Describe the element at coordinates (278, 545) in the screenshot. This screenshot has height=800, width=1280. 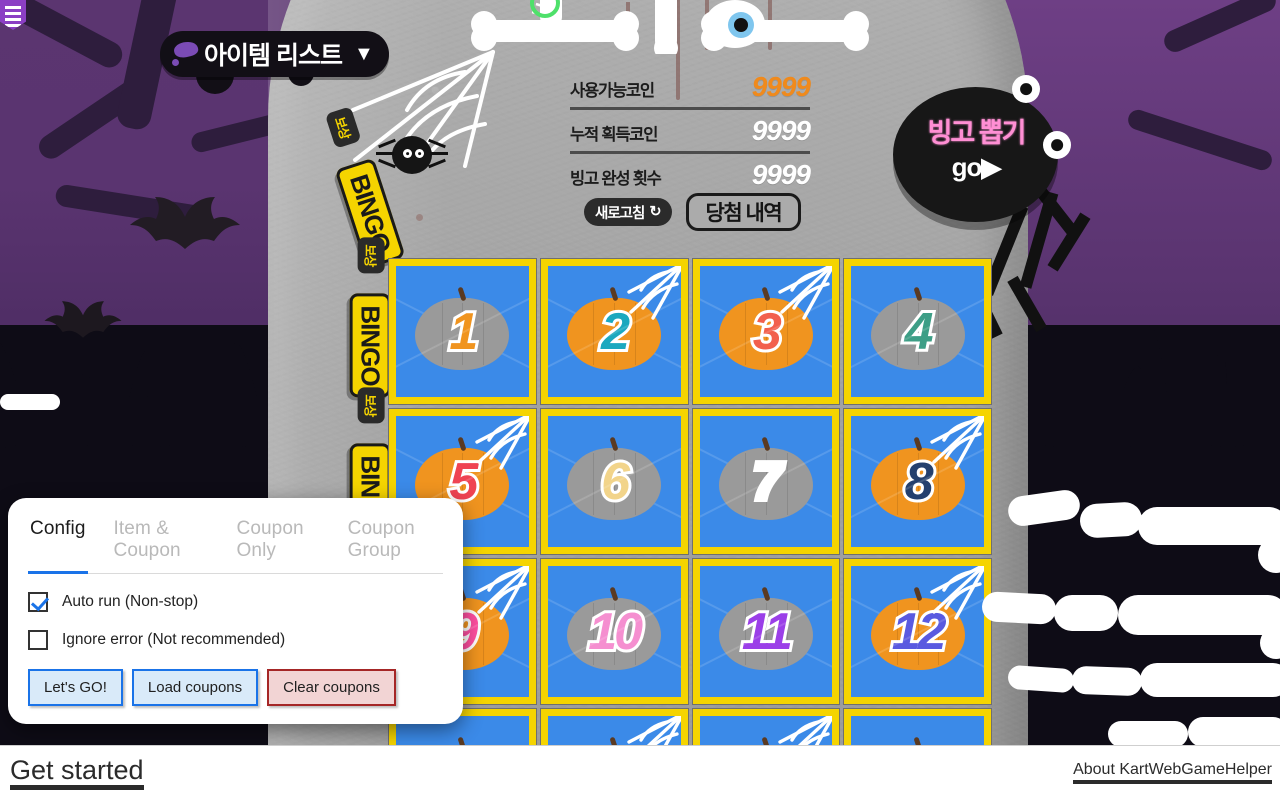
I see `tab-coupon-only: Coupon Only` at that location.